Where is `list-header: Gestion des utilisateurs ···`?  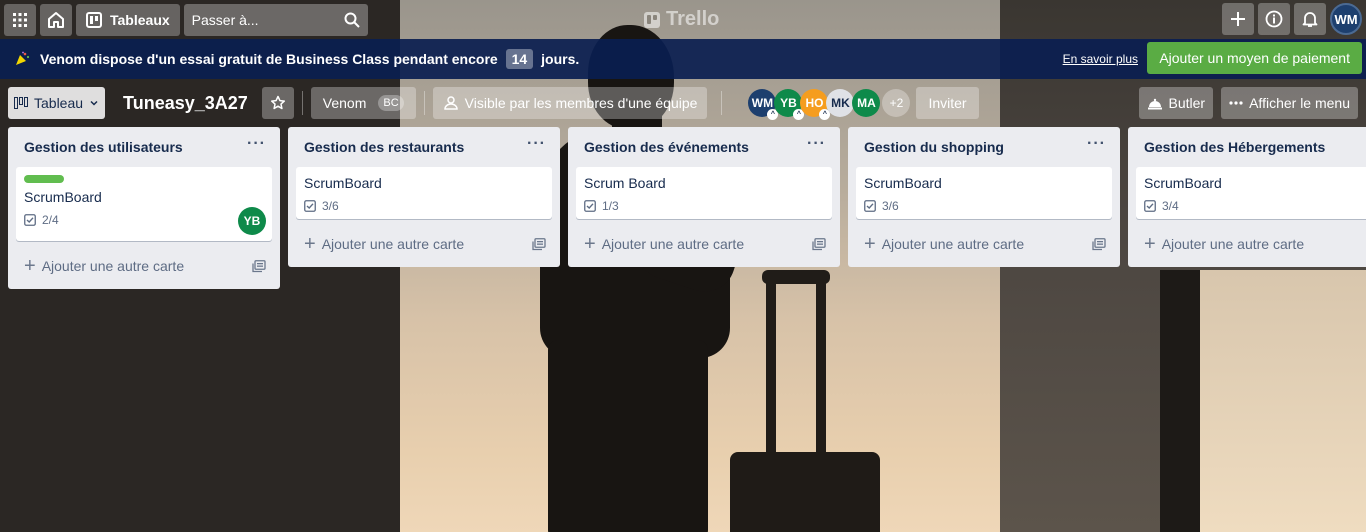
list-header: Gestion des utilisateurs ··· is located at coordinates (144, 147).